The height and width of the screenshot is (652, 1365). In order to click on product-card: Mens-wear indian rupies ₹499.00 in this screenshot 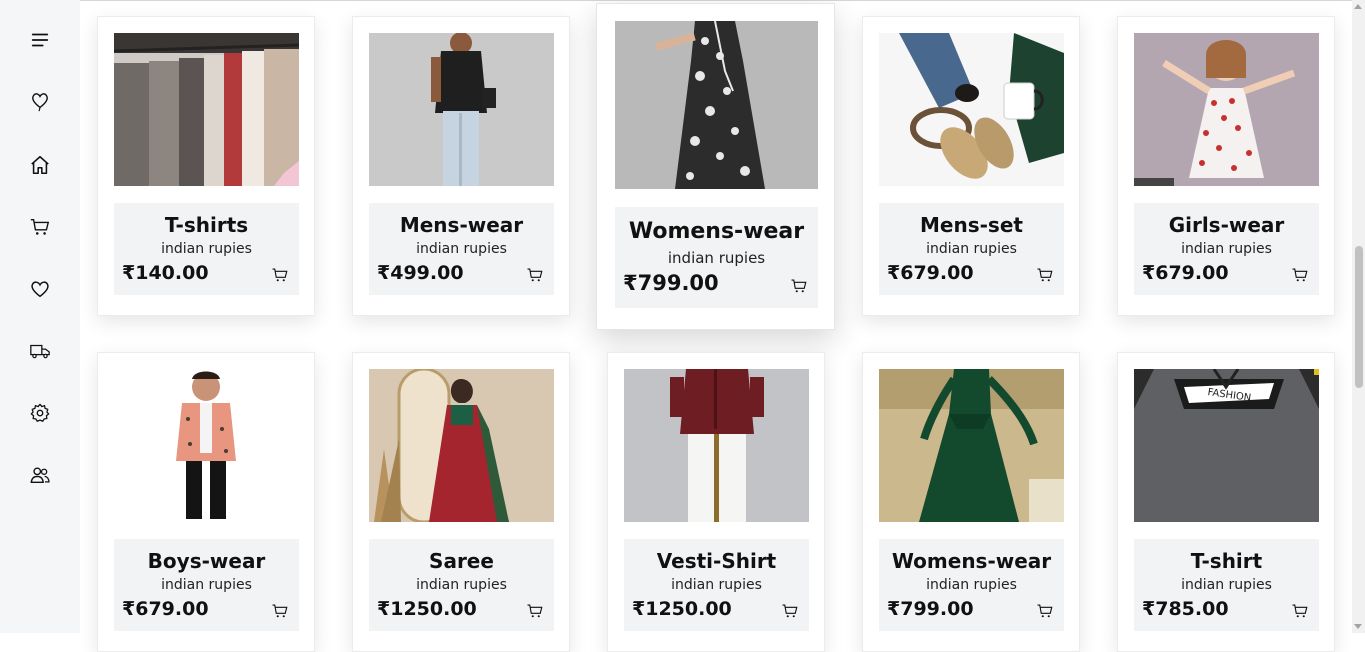, I will do `click(461, 166)`.